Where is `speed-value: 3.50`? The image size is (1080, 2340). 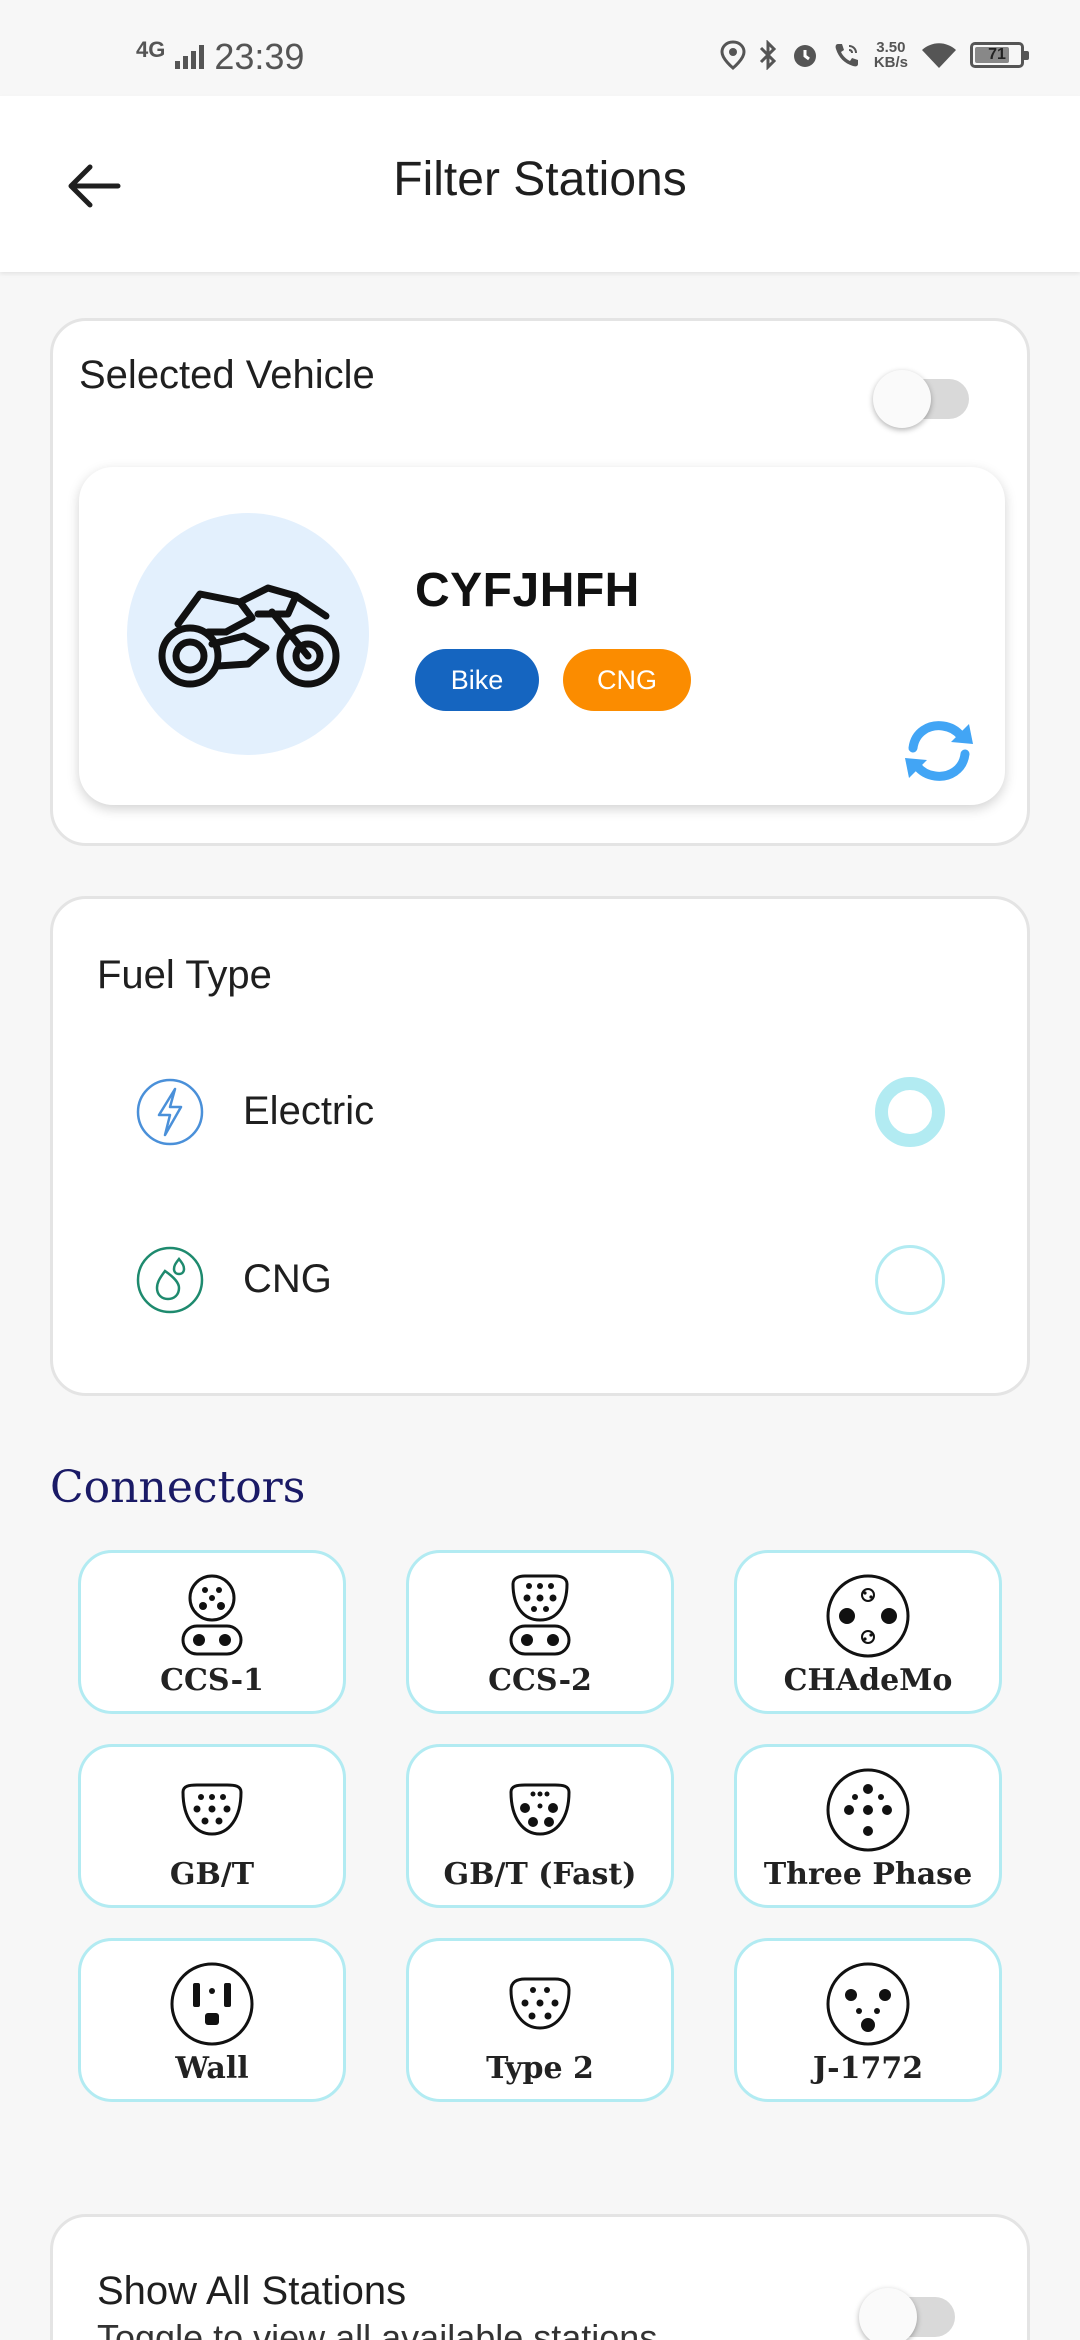 speed-value: 3.50 is located at coordinates (891, 47).